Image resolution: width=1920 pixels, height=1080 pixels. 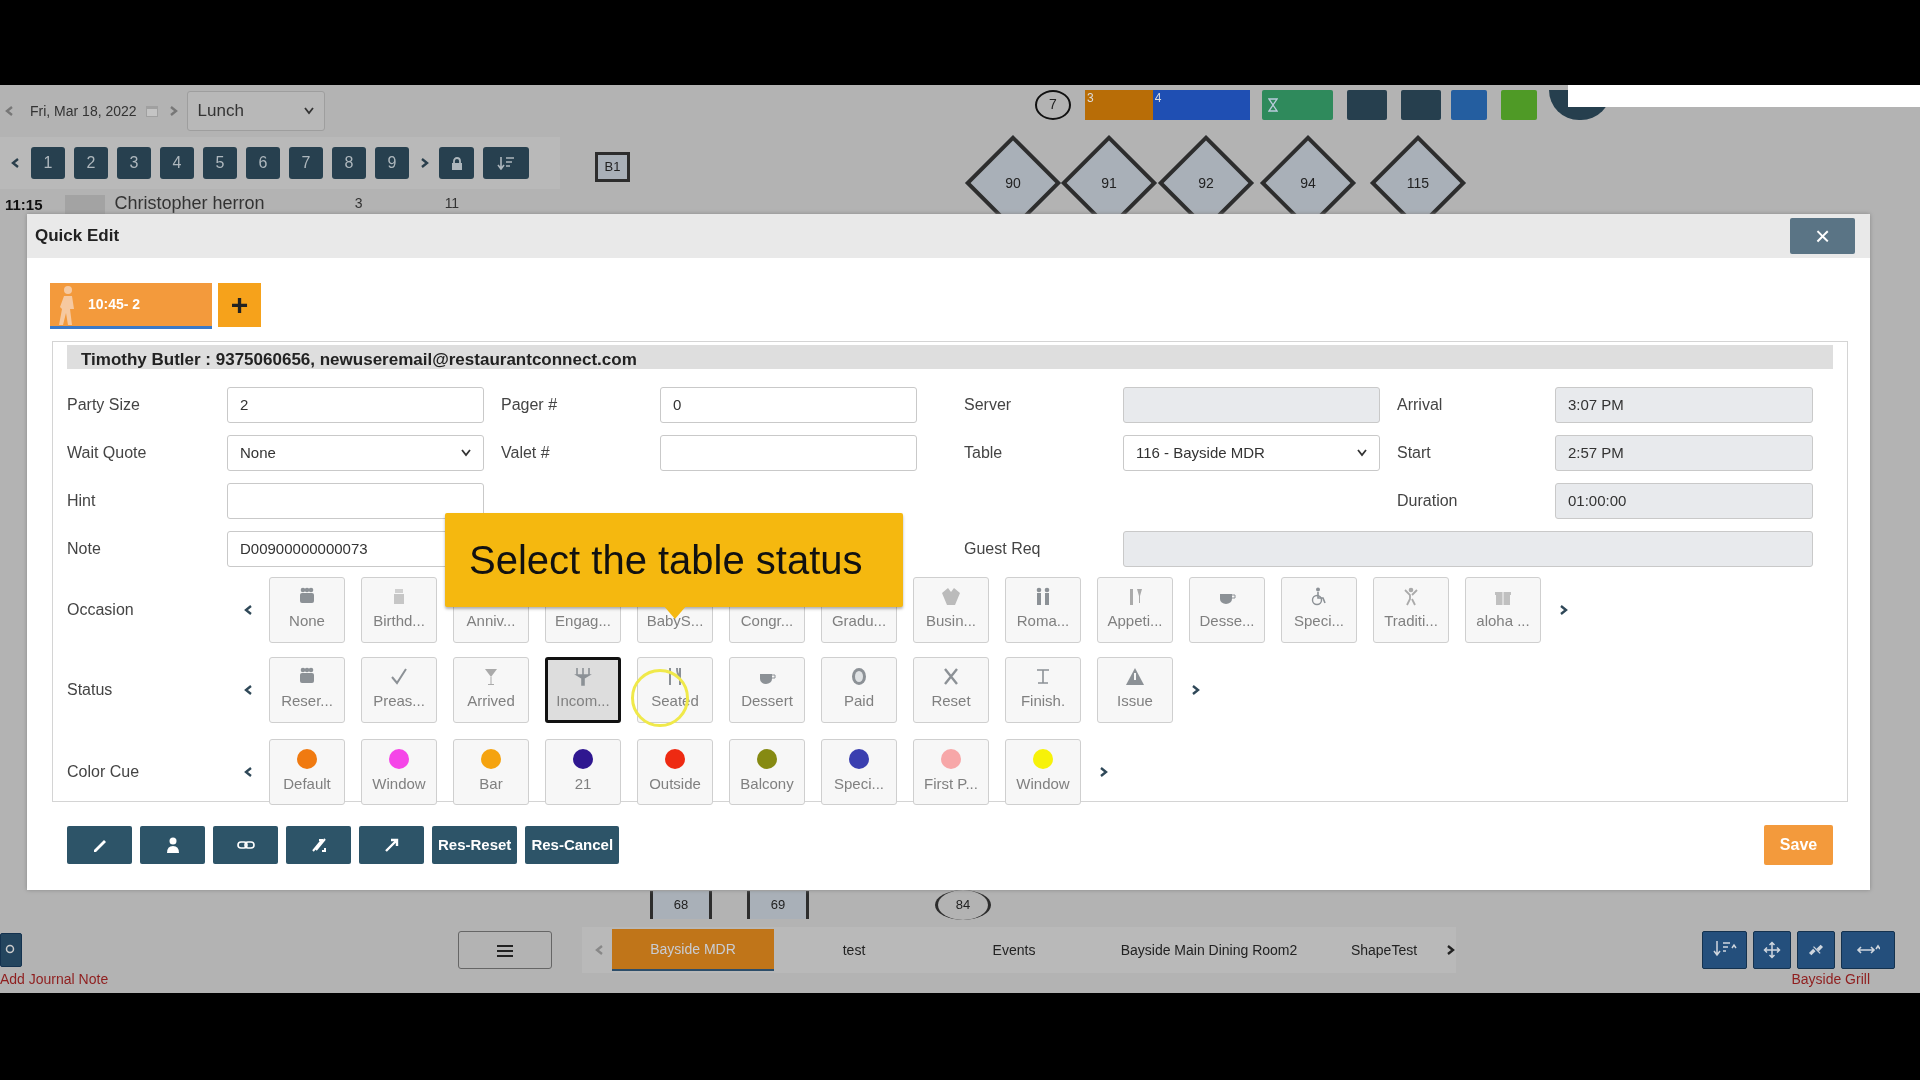 What do you see at coordinates (107, 453) in the screenshot?
I see `field-label: Wait Quote` at bounding box center [107, 453].